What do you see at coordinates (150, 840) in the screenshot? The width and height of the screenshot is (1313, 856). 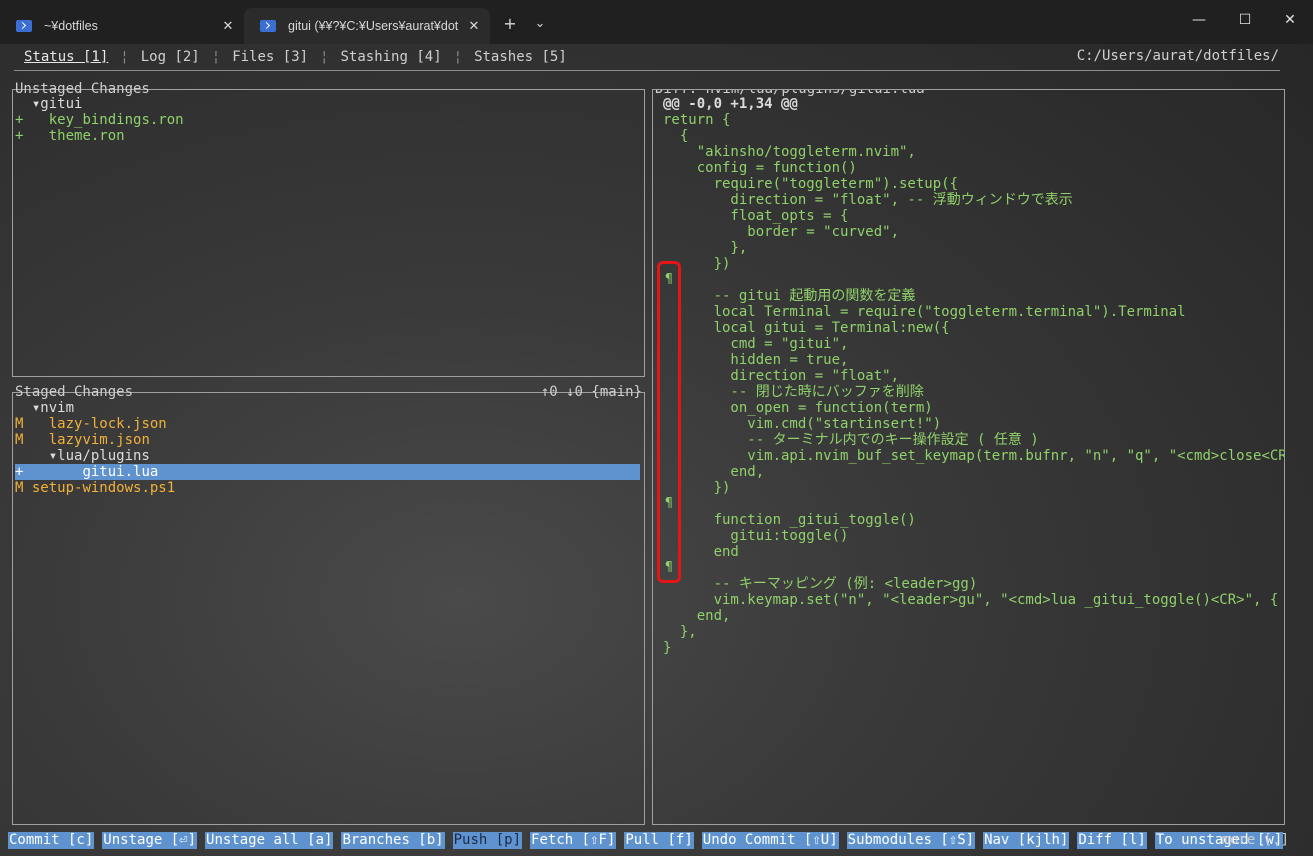 I see `unstage-button: Unstage [⏎]` at bounding box center [150, 840].